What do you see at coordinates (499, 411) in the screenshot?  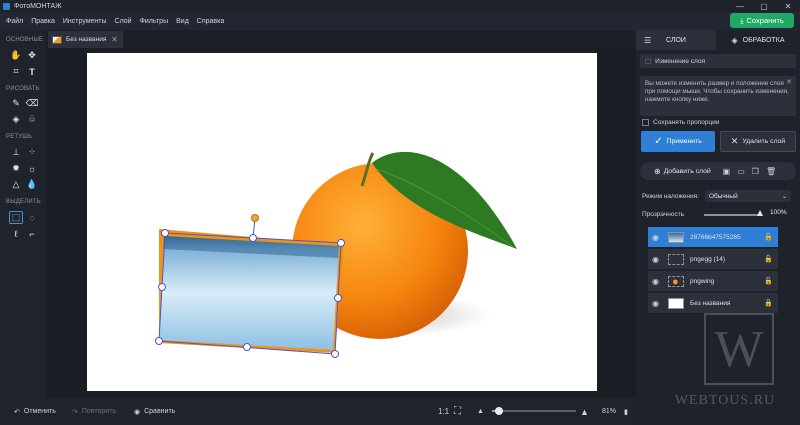 I see `zoom-slider-thumb` at bounding box center [499, 411].